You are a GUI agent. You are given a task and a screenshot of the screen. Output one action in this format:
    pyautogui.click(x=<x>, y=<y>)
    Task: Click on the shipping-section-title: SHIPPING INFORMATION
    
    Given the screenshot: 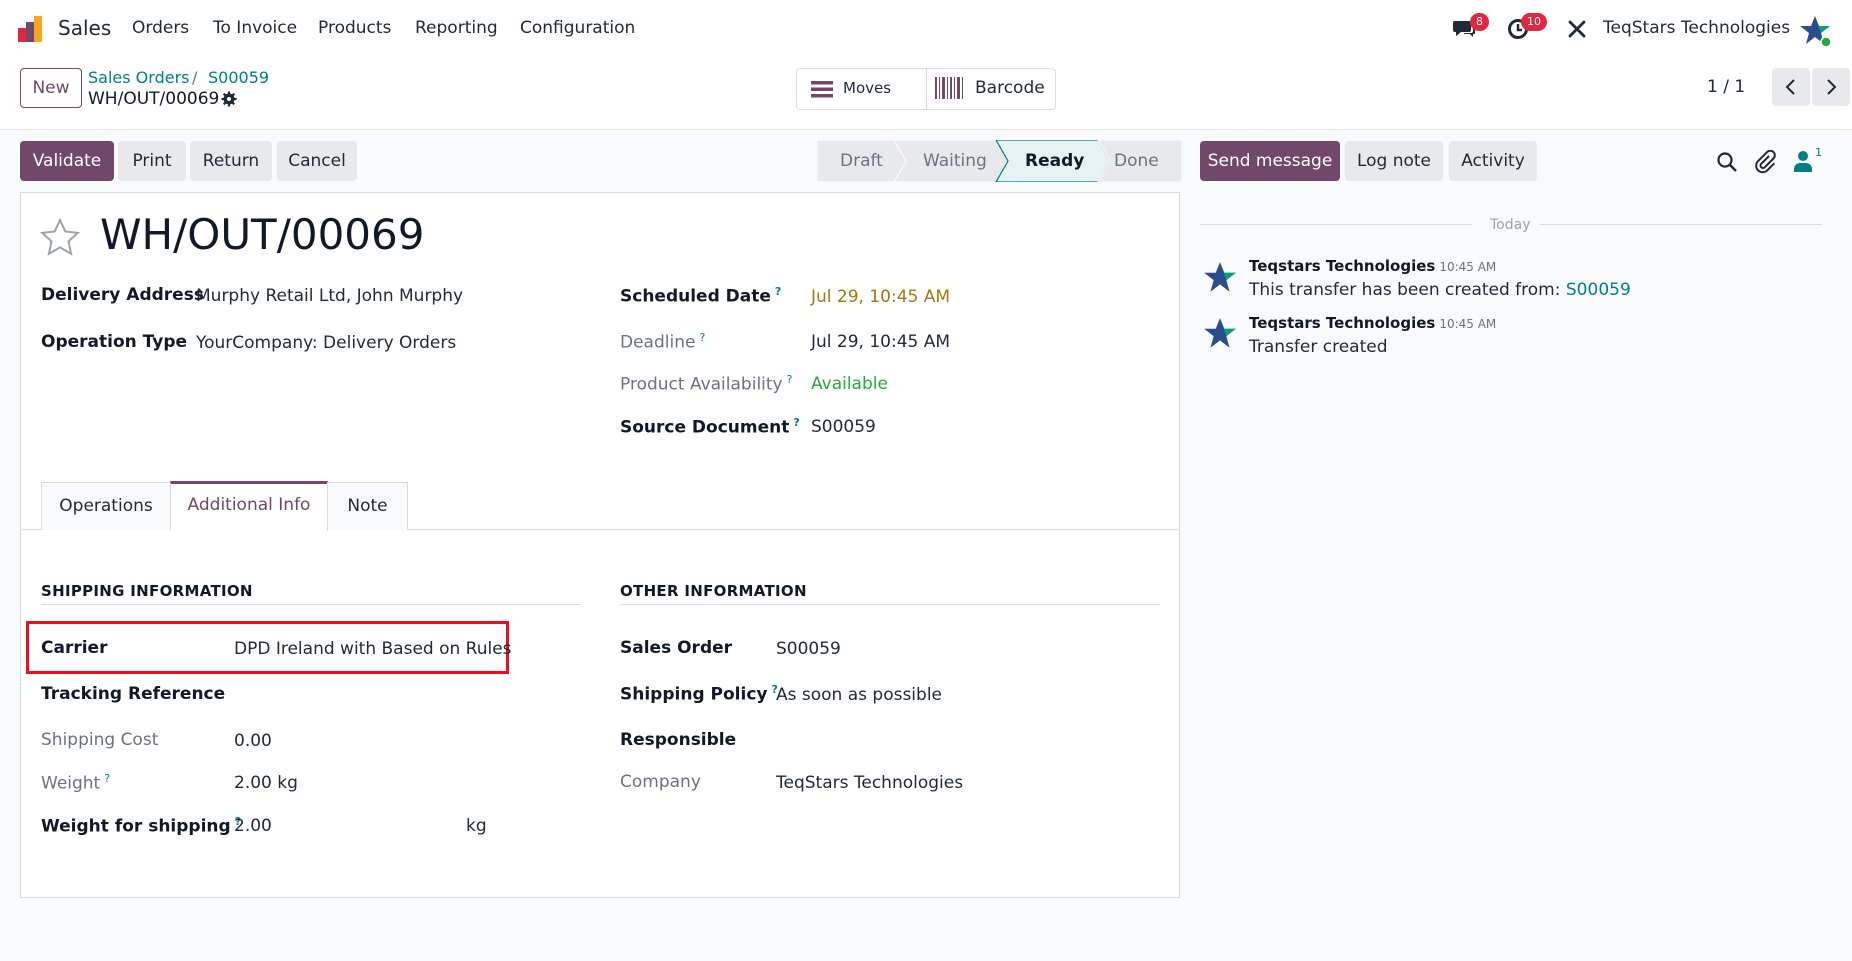 What is the action you would take?
    pyautogui.click(x=147, y=591)
    